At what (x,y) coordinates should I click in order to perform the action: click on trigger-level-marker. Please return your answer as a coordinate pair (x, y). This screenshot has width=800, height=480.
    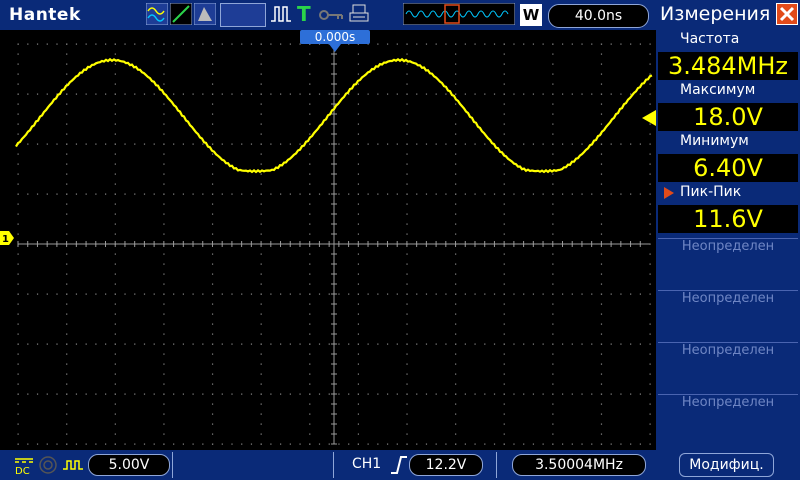
    Looking at the image, I should click on (649, 118).